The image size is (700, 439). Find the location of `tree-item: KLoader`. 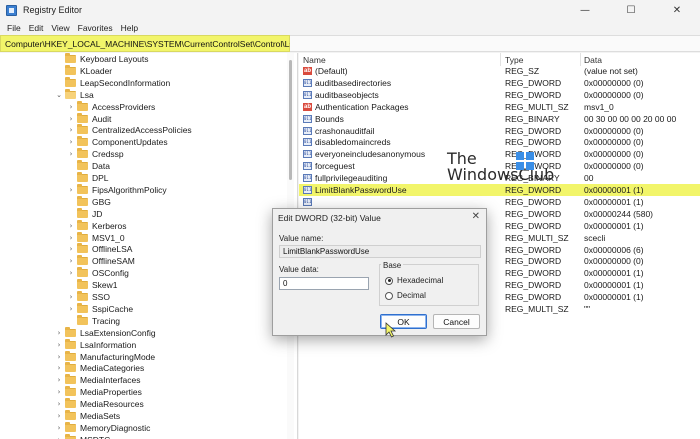

tree-item: KLoader is located at coordinates (83, 70).